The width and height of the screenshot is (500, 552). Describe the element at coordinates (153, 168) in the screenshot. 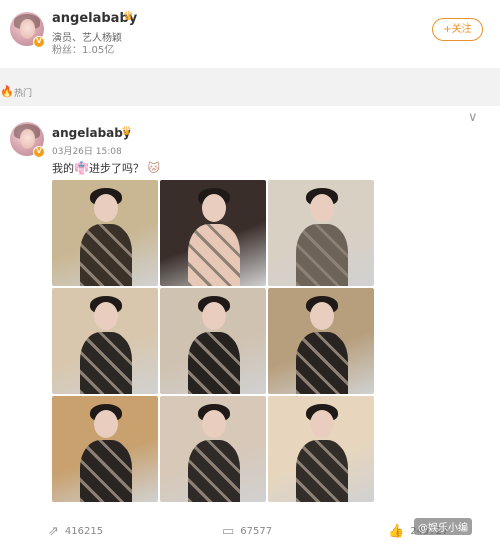

I see `cat-emoji-icon: 🐱` at that location.